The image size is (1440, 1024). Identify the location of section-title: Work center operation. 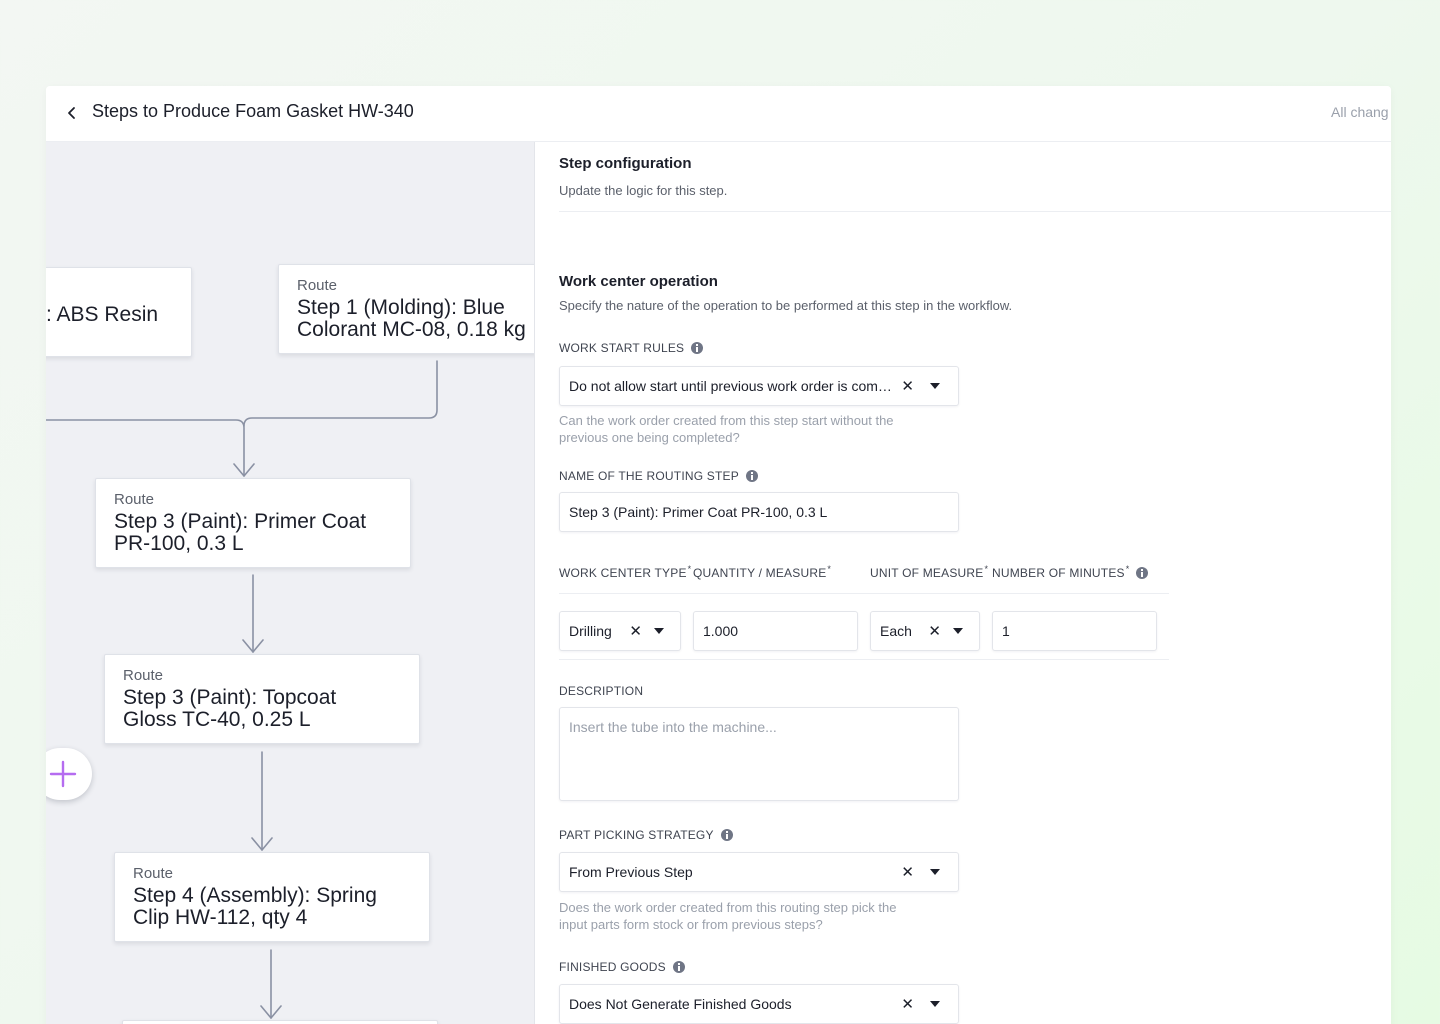
(638, 281).